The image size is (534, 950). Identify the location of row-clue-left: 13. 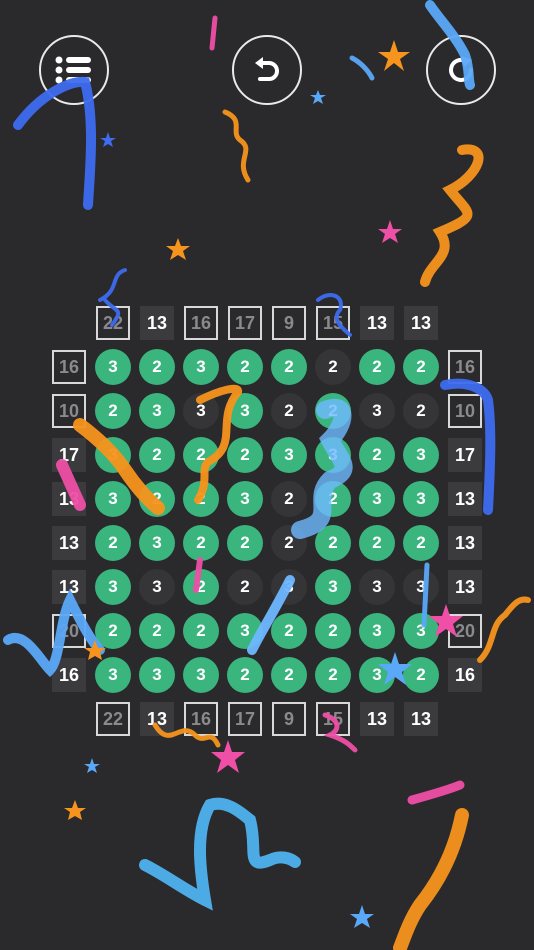
(69, 543).